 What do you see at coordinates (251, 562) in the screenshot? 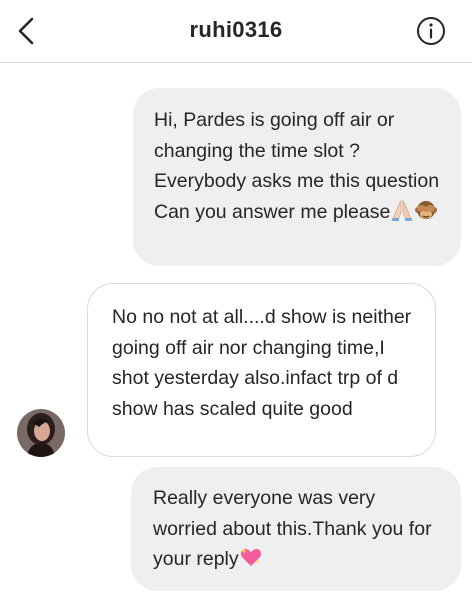
I see `sparkling-heart-emoji` at bounding box center [251, 562].